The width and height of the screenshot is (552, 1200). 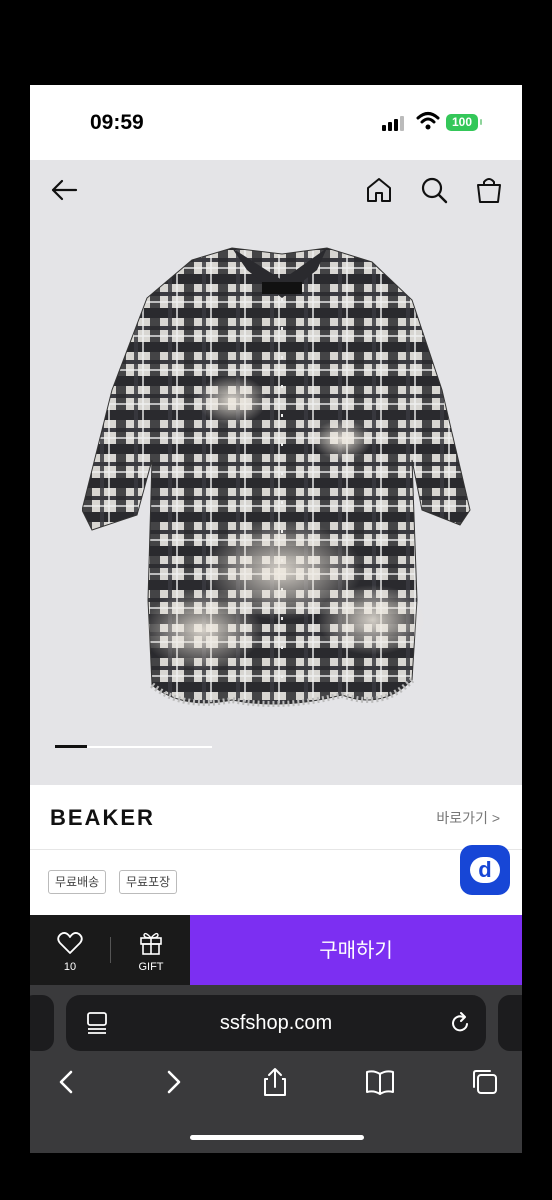 I want to click on wifi-icon, so click(x=428, y=121).